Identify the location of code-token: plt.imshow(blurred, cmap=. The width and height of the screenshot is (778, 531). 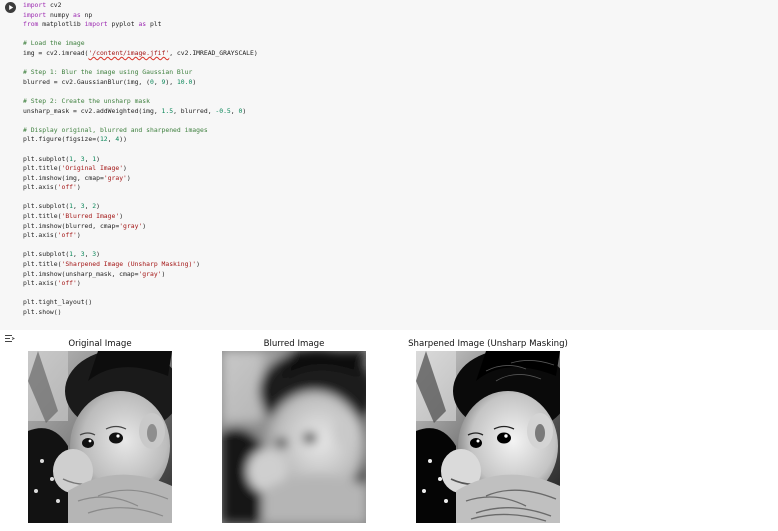
(71, 225).